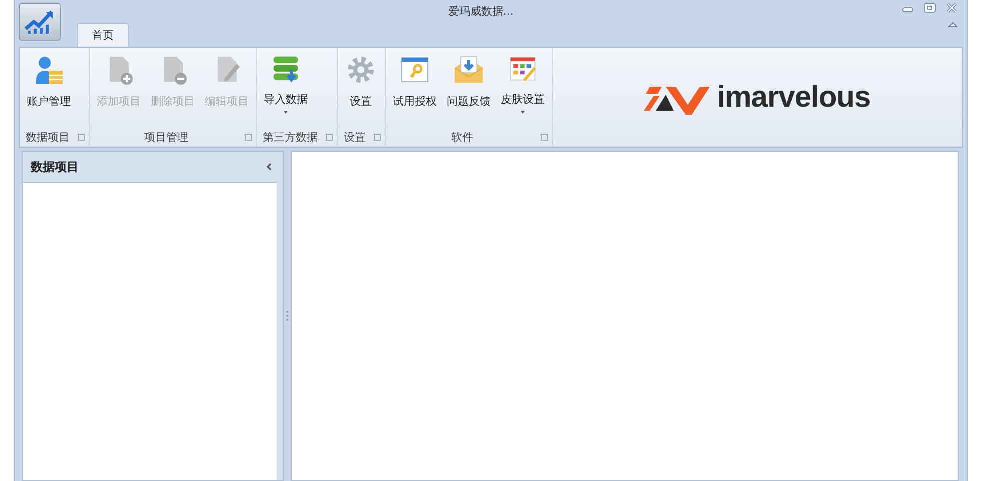 This screenshot has height=481, width=989. I want to click on ribbon-button: 账户管理, so click(49, 84).